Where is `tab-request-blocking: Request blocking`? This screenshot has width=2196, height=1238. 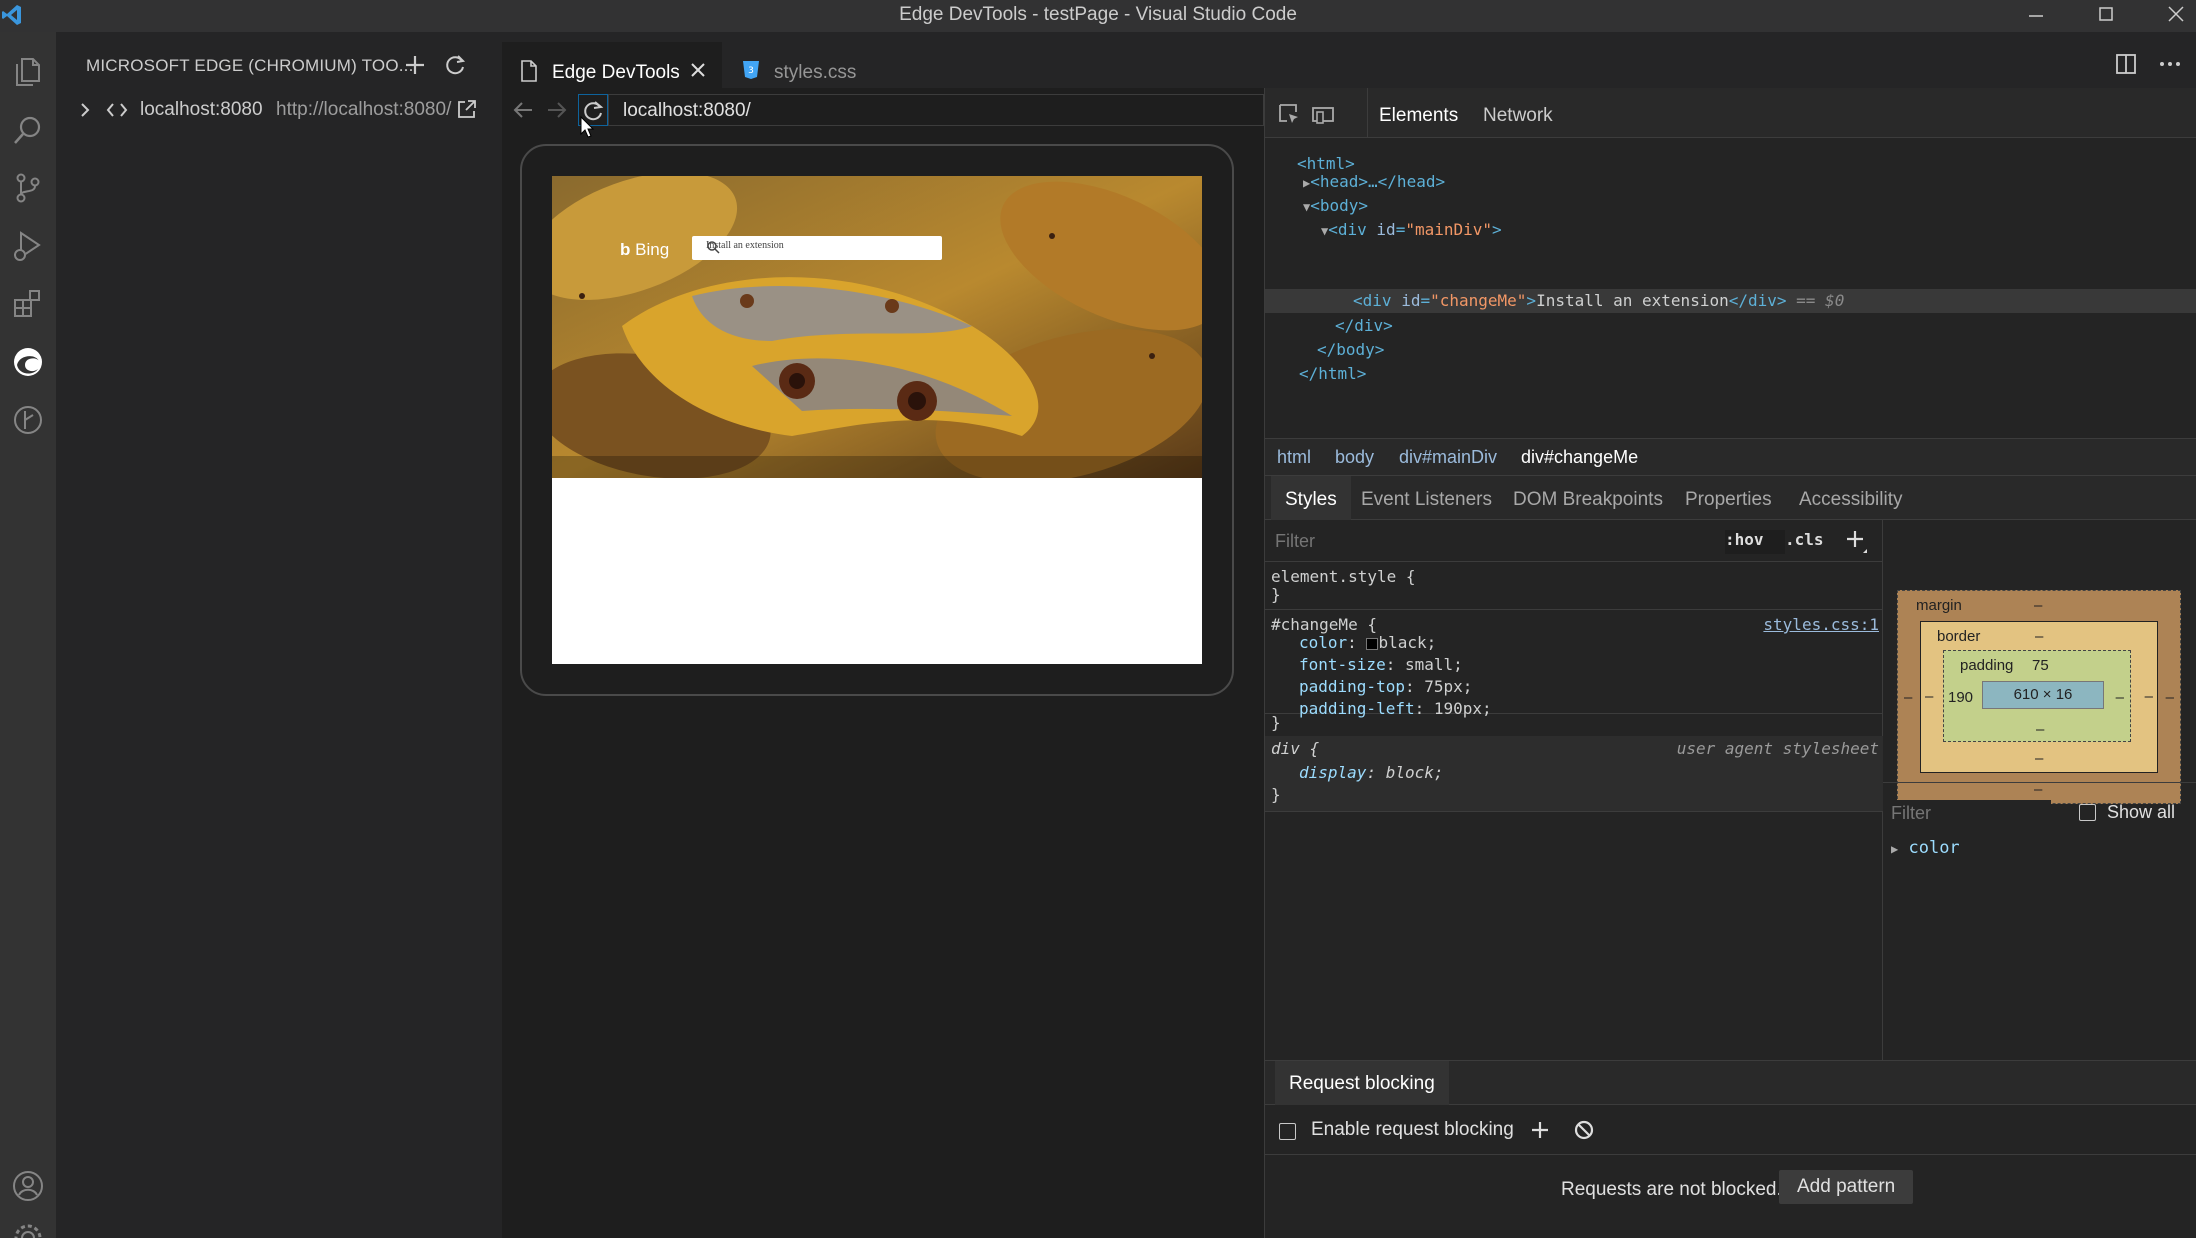
tab-request-blocking: Request blocking is located at coordinates (1362, 1083).